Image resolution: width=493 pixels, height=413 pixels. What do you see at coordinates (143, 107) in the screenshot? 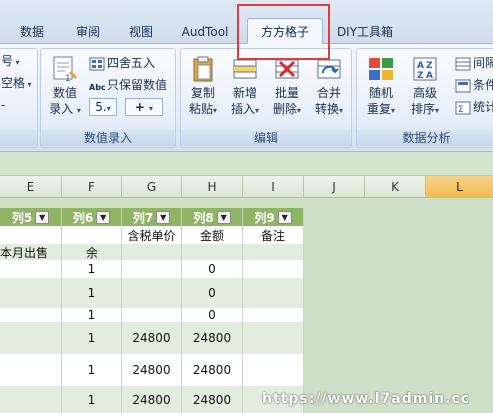
I see `plus-dropdown: + ▾` at bounding box center [143, 107].